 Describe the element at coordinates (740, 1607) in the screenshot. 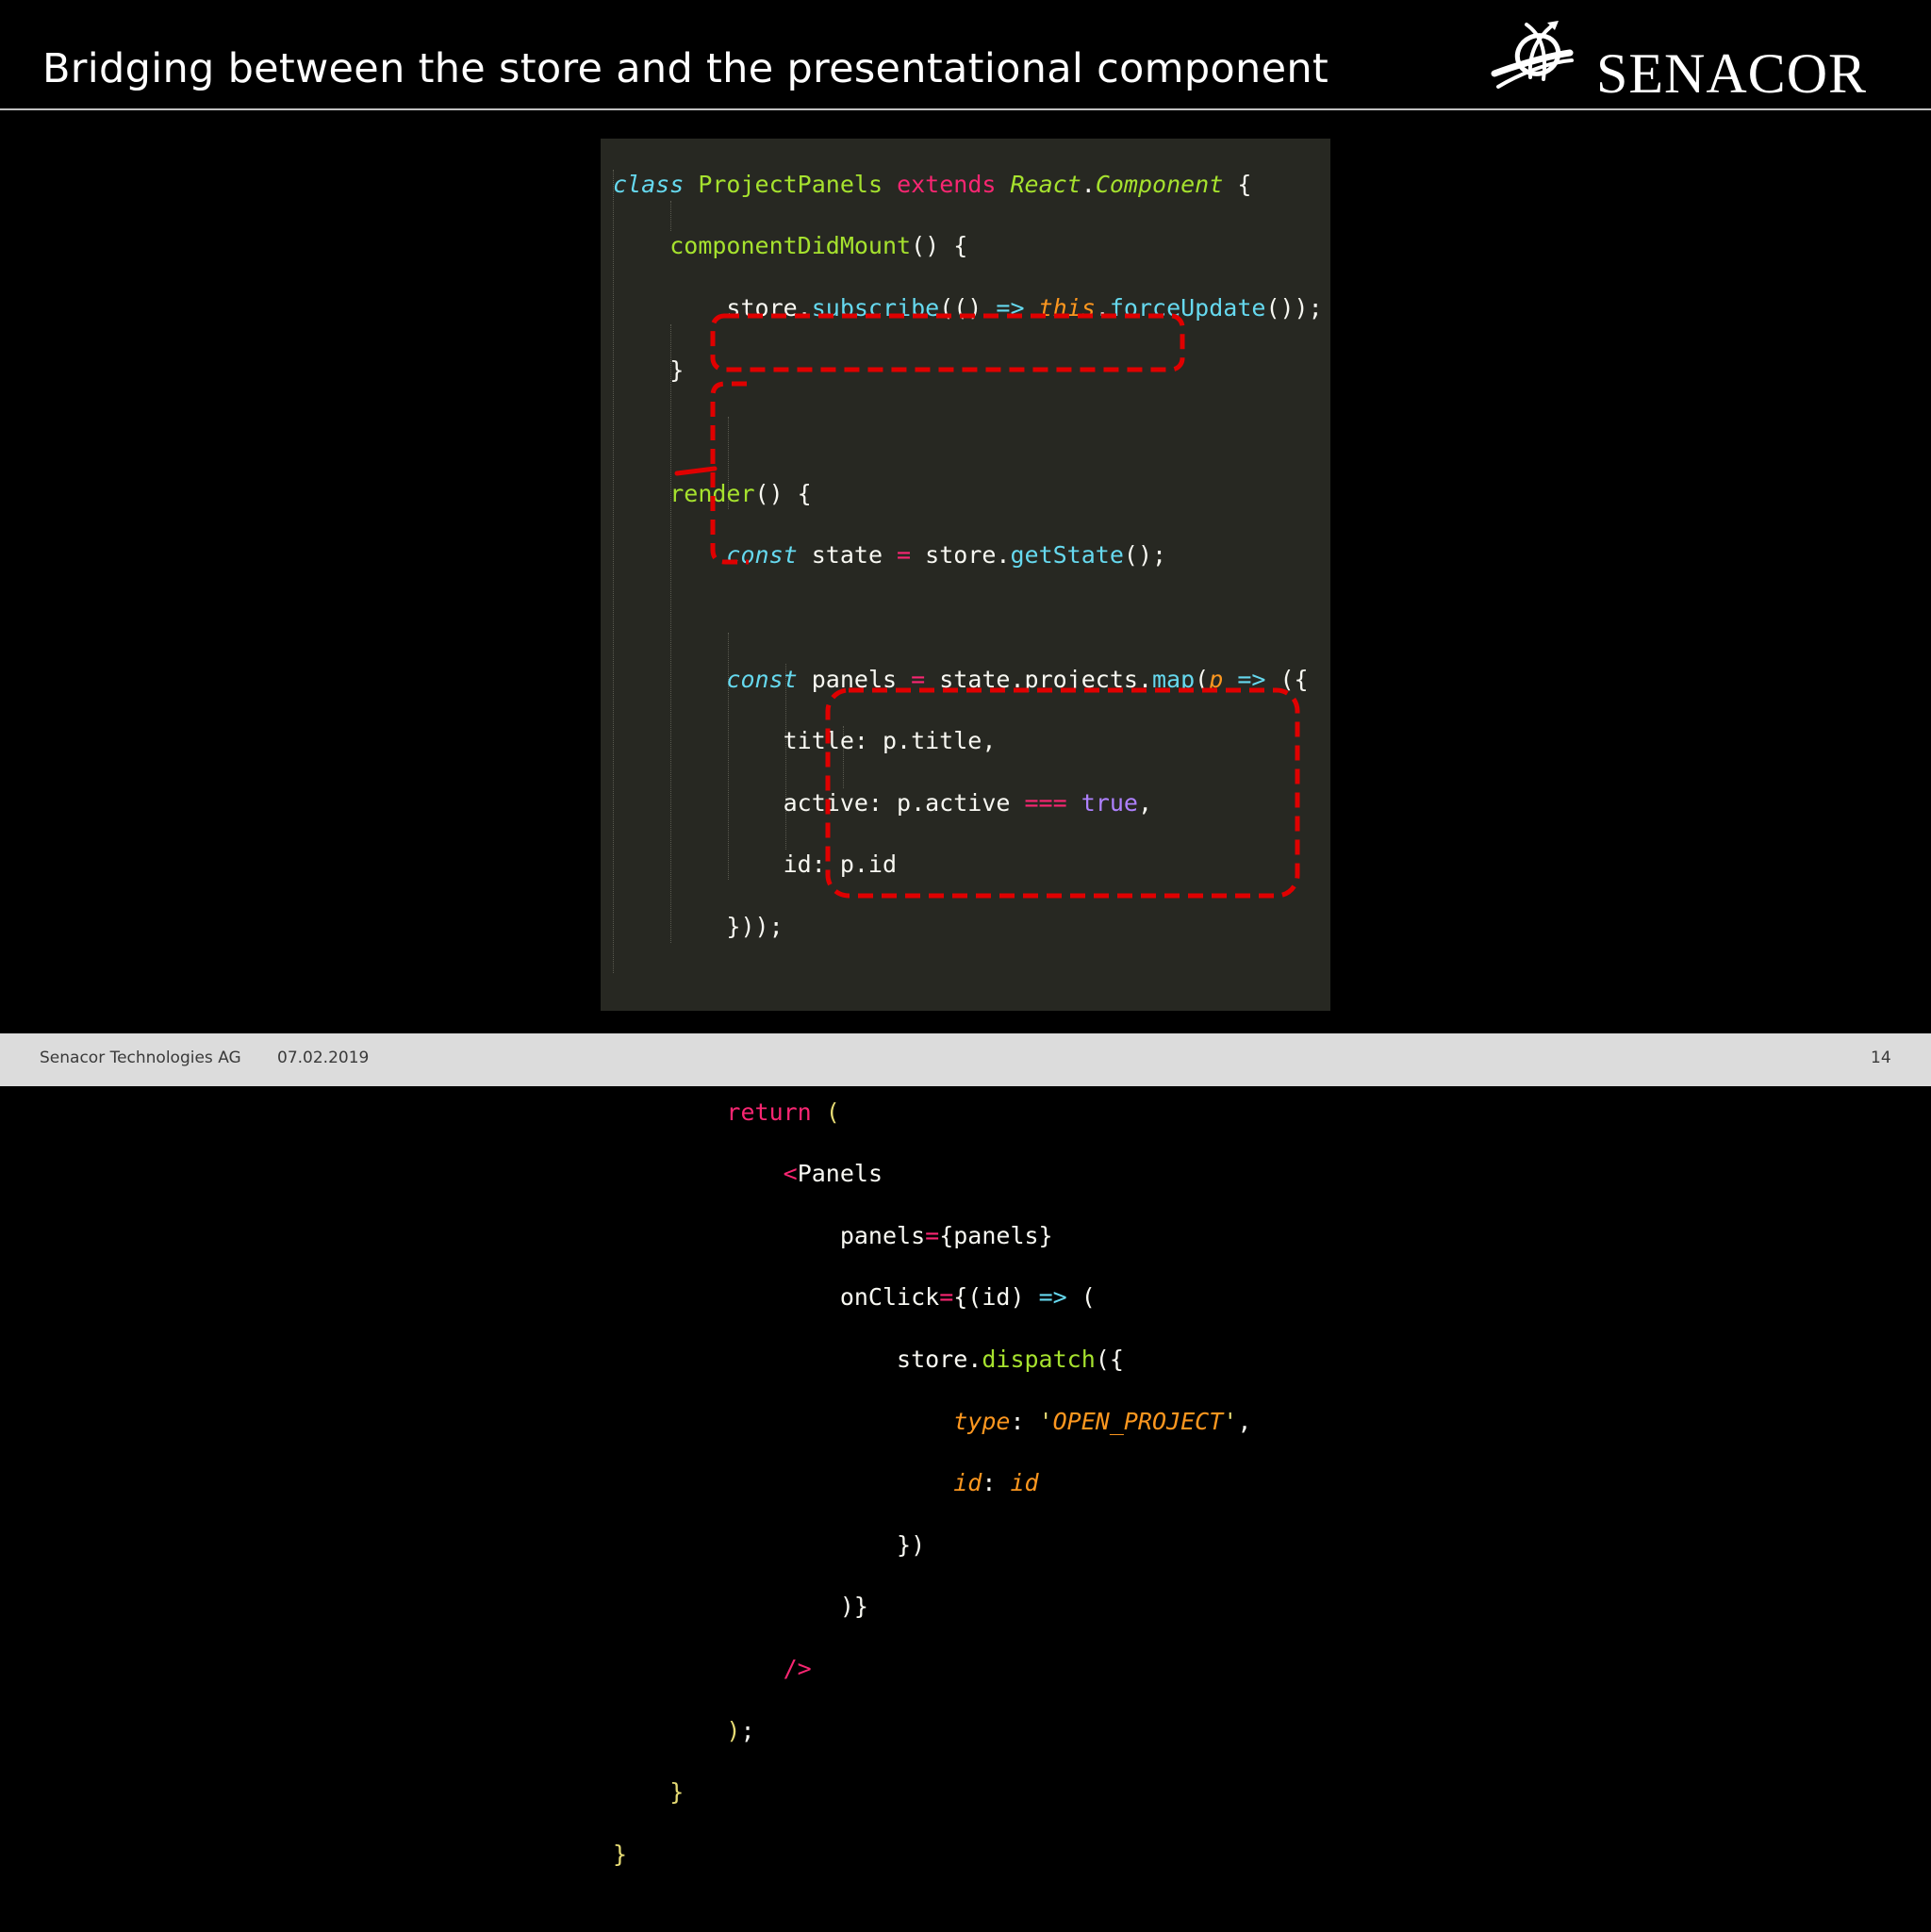

I see `code-line: )}` at that location.